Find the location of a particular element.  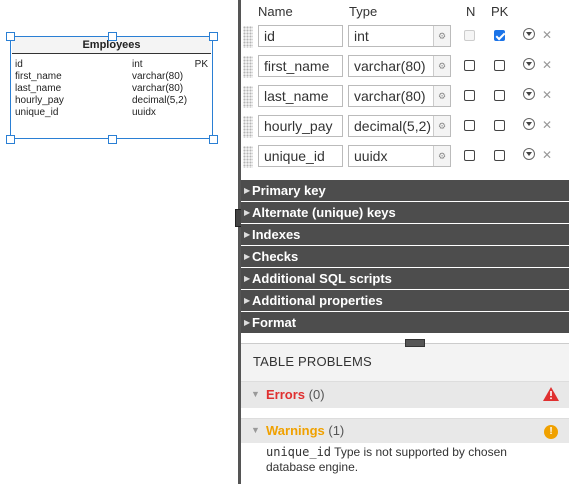

entity-column-key: PK is located at coordinates (201, 64).